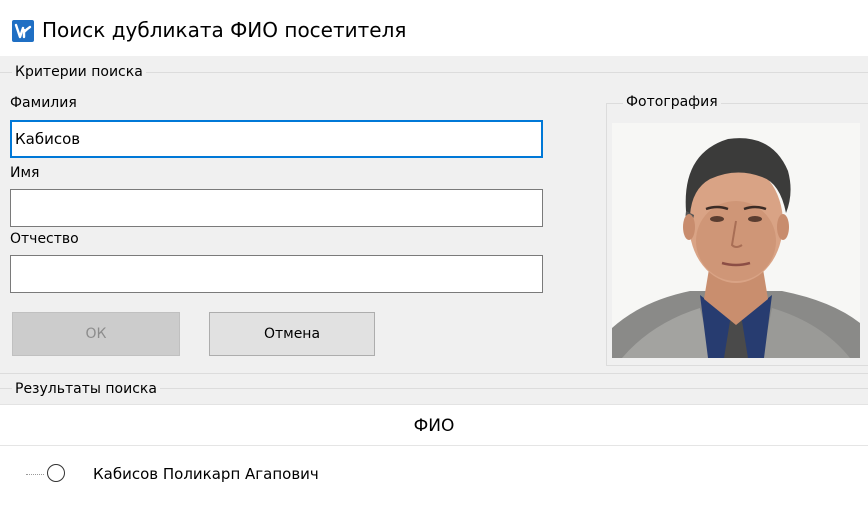  I want to click on cancel-button: Отмена, so click(292, 334).